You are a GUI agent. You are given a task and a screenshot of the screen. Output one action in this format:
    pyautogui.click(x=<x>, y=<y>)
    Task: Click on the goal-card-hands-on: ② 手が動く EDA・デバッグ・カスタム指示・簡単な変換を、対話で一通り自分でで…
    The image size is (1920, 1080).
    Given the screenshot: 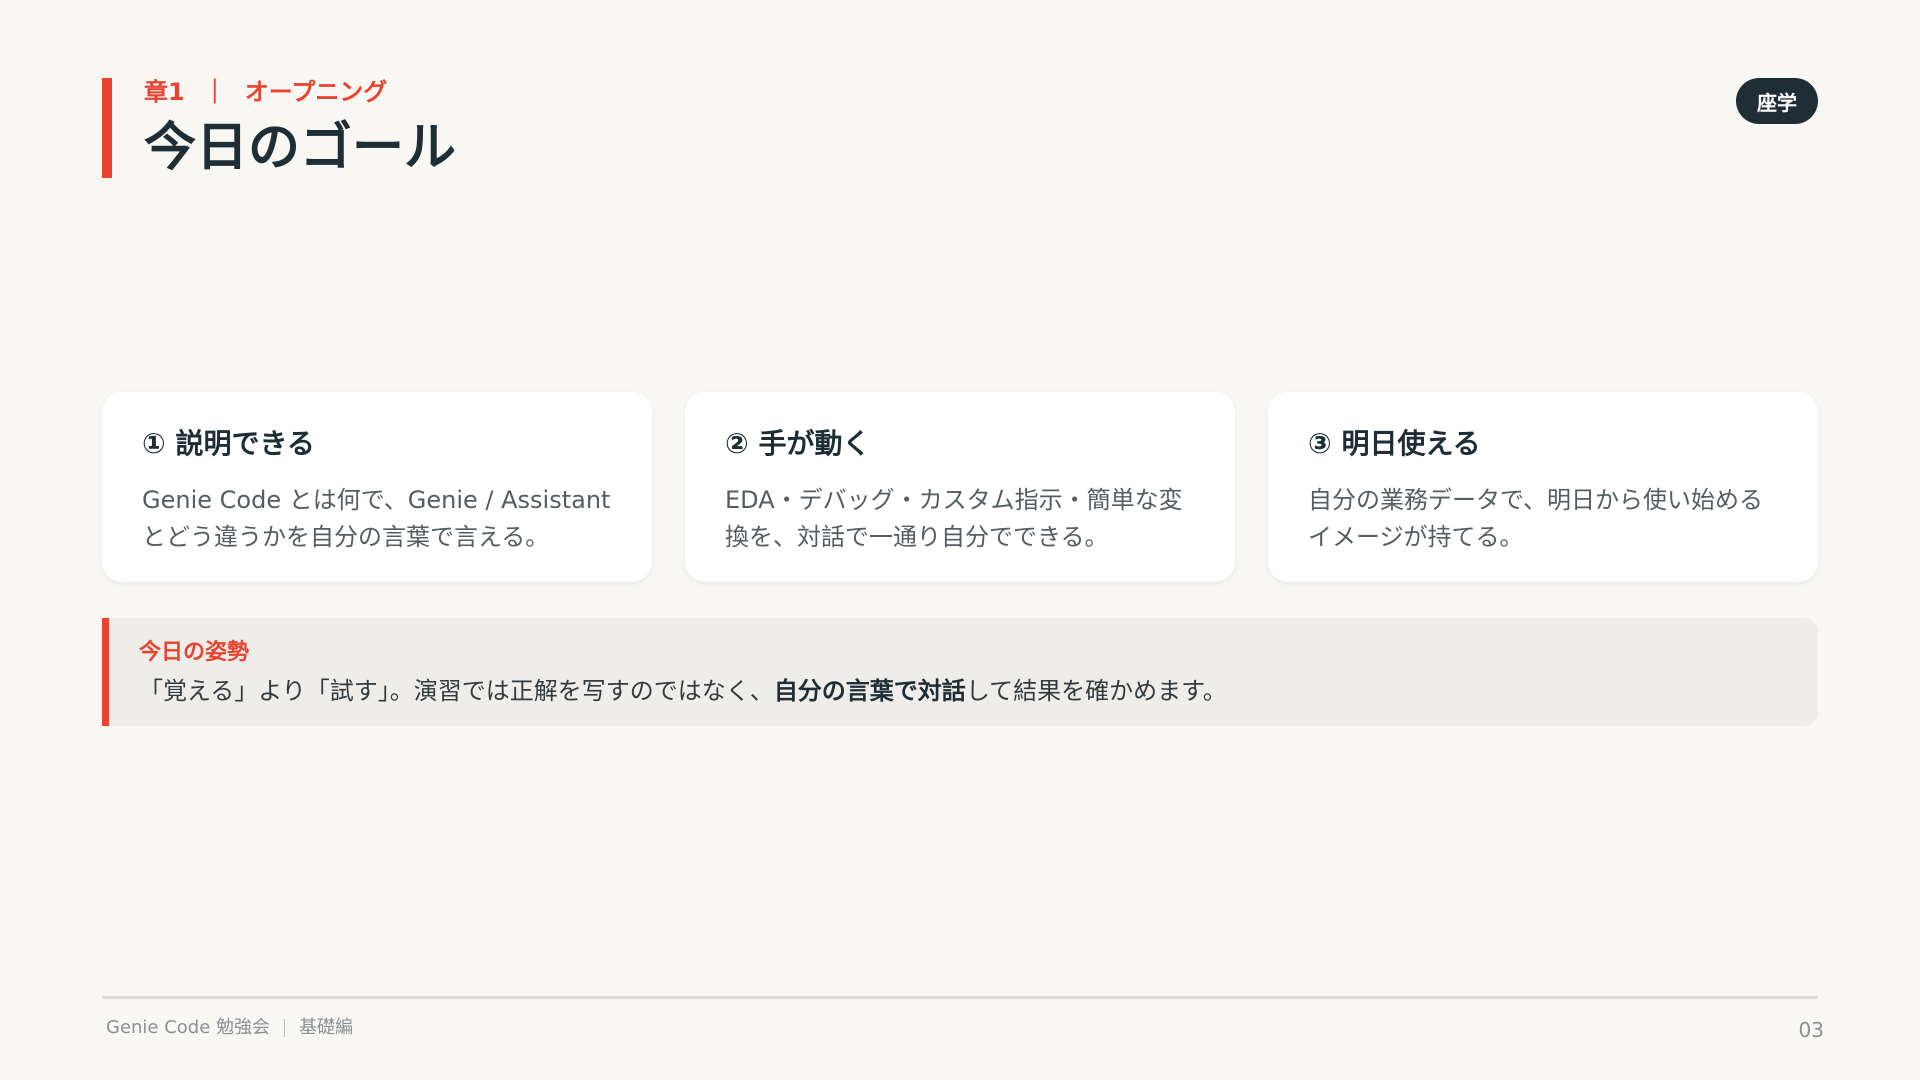 What is the action you would take?
    pyautogui.click(x=960, y=487)
    